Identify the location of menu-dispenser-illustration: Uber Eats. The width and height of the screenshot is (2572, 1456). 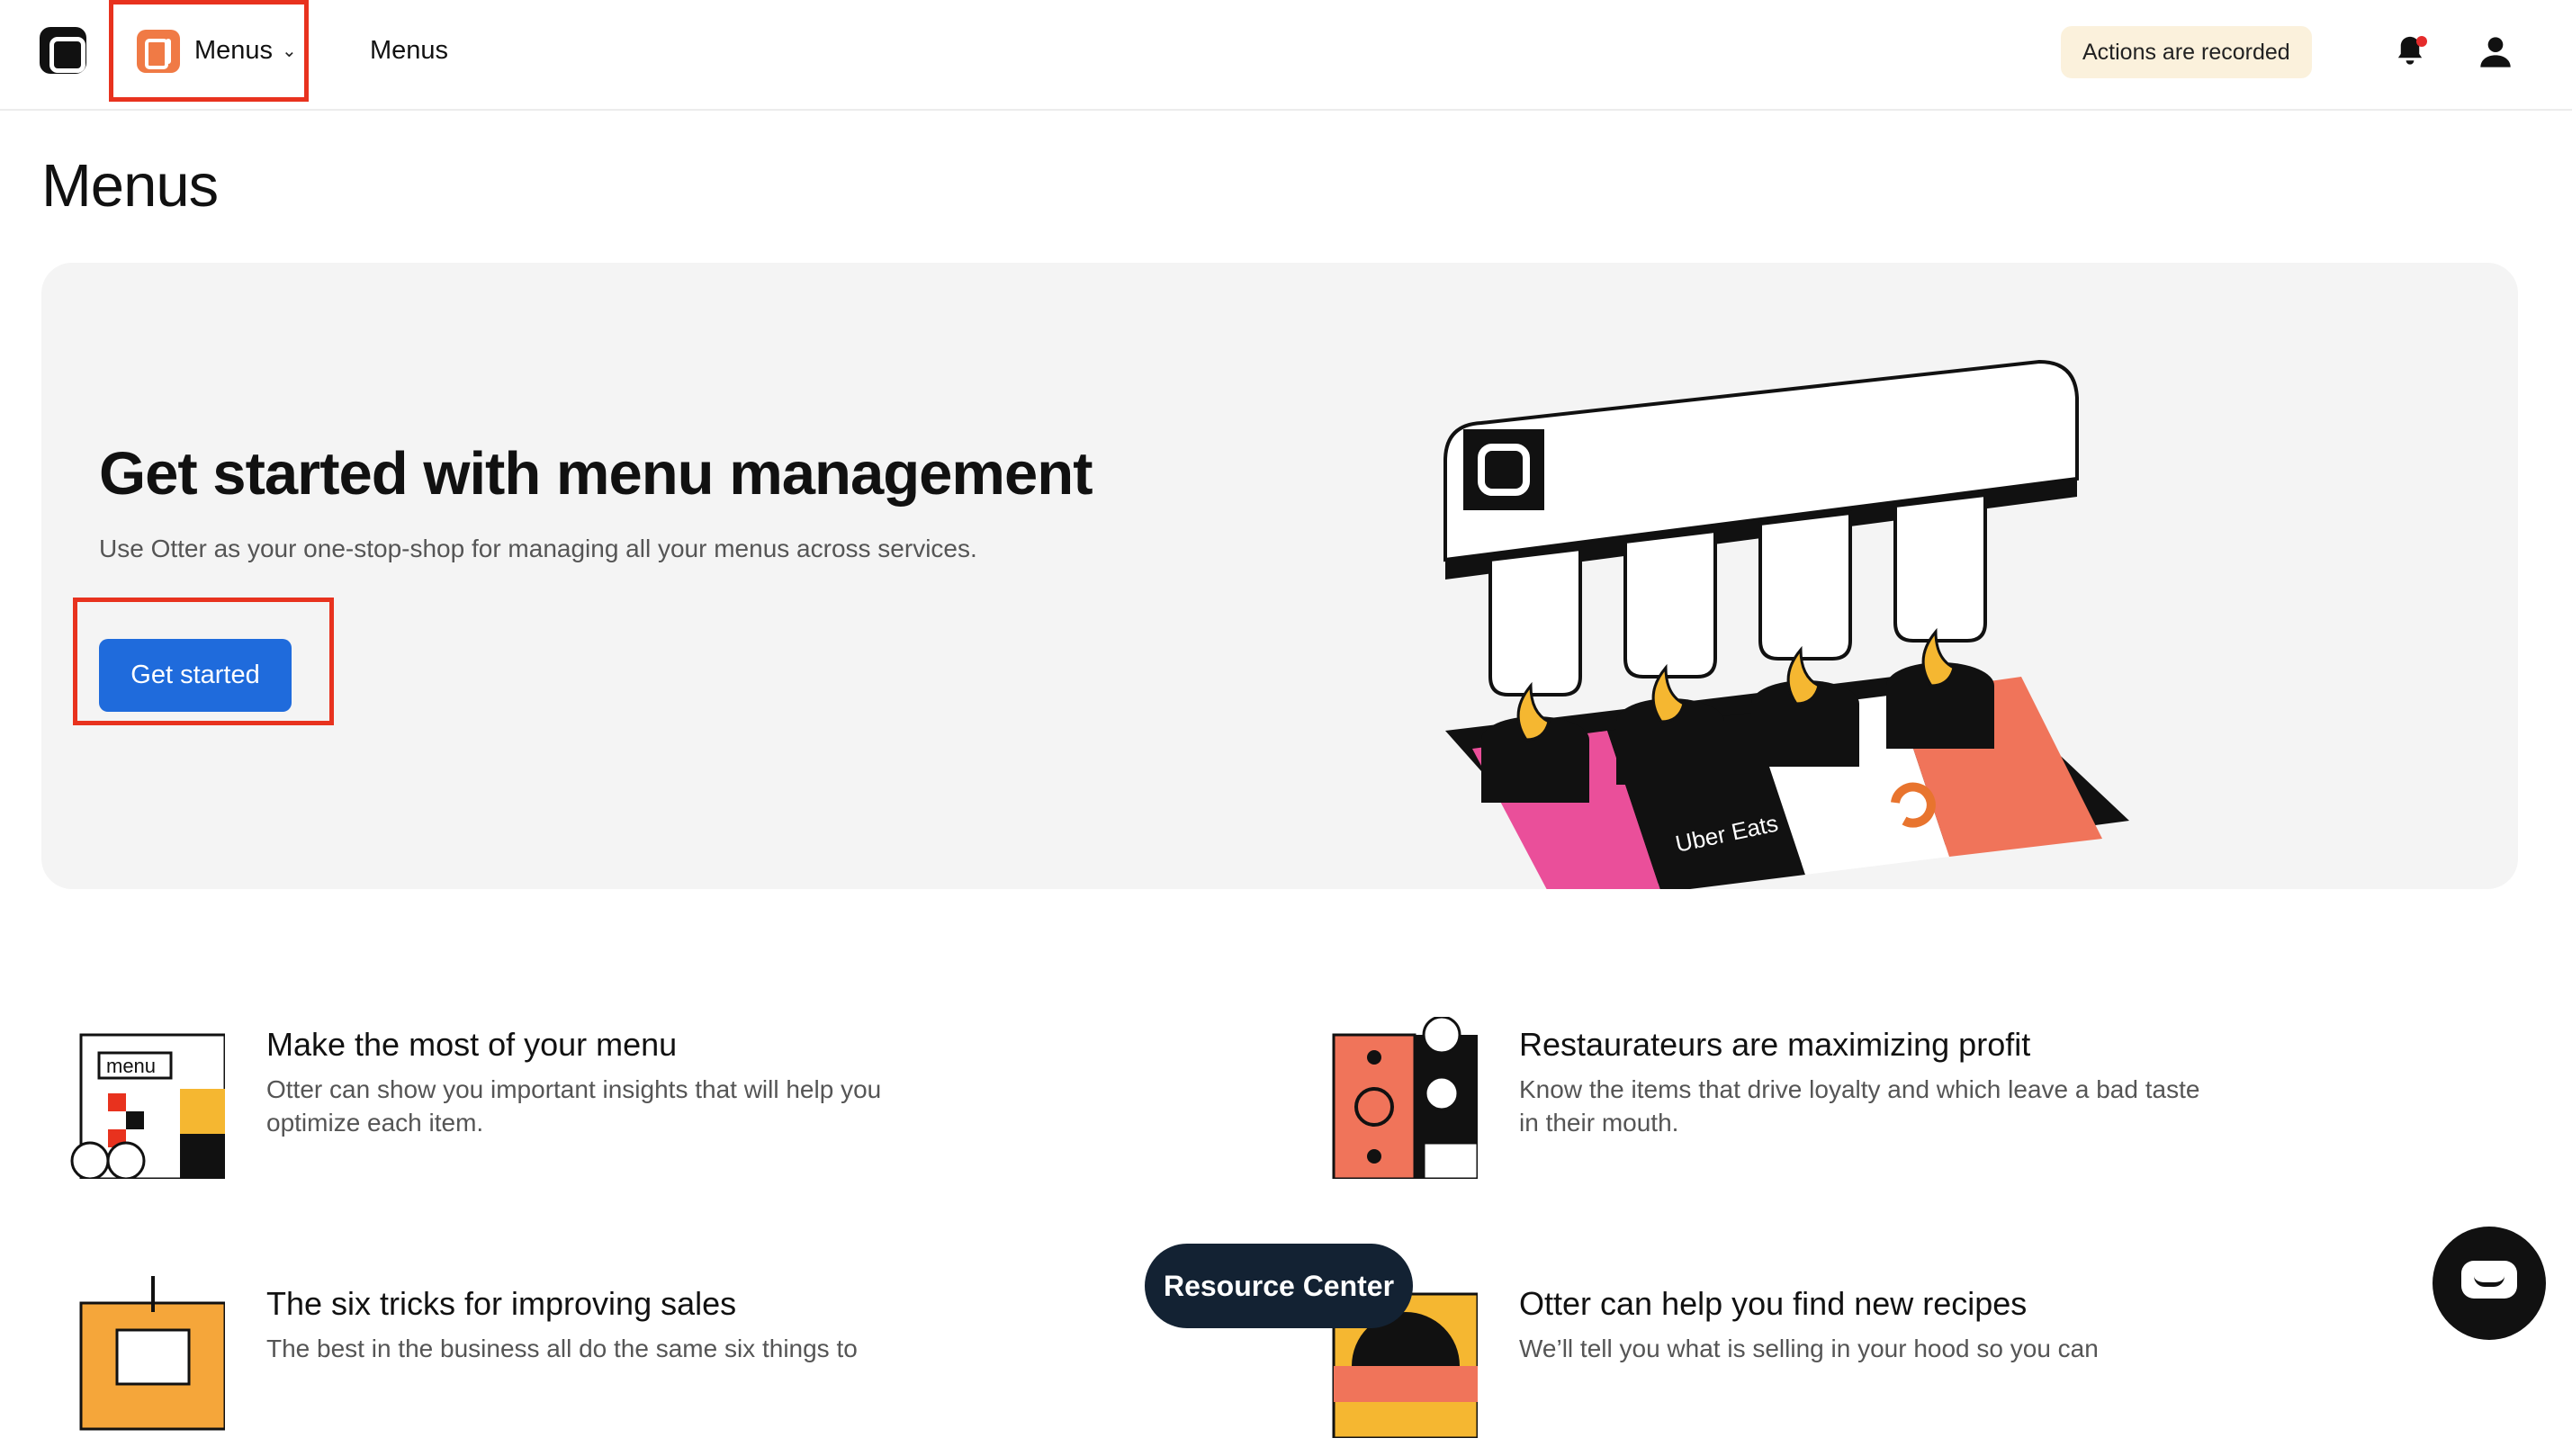
(1786, 624).